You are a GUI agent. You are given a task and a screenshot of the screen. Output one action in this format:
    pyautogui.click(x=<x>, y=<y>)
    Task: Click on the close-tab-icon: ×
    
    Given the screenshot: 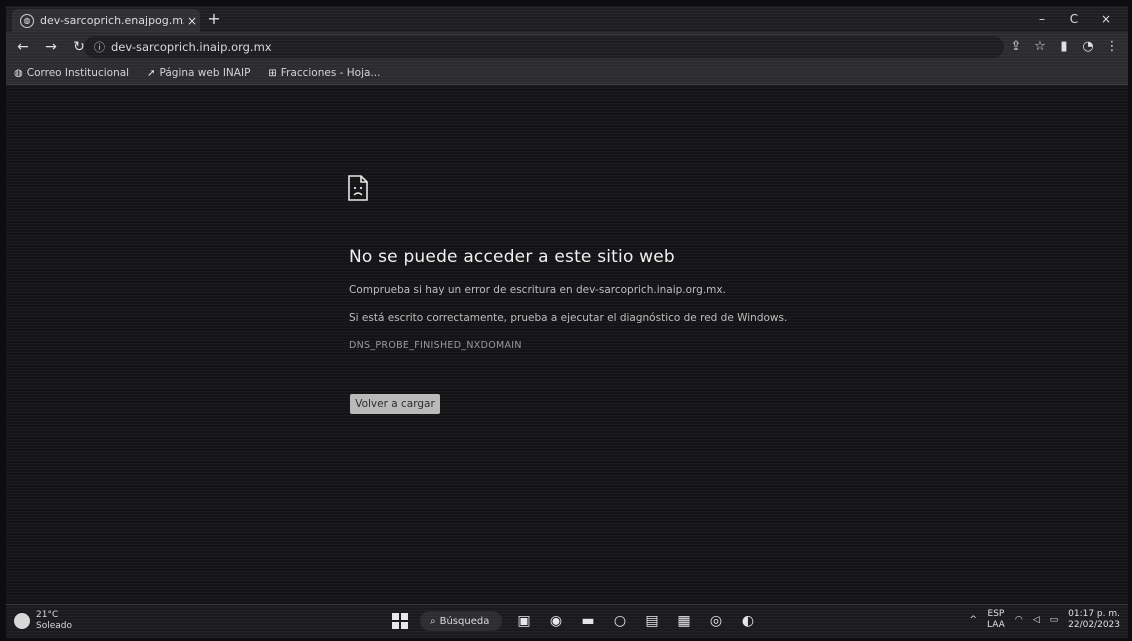 What is the action you would take?
    pyautogui.click(x=192, y=21)
    